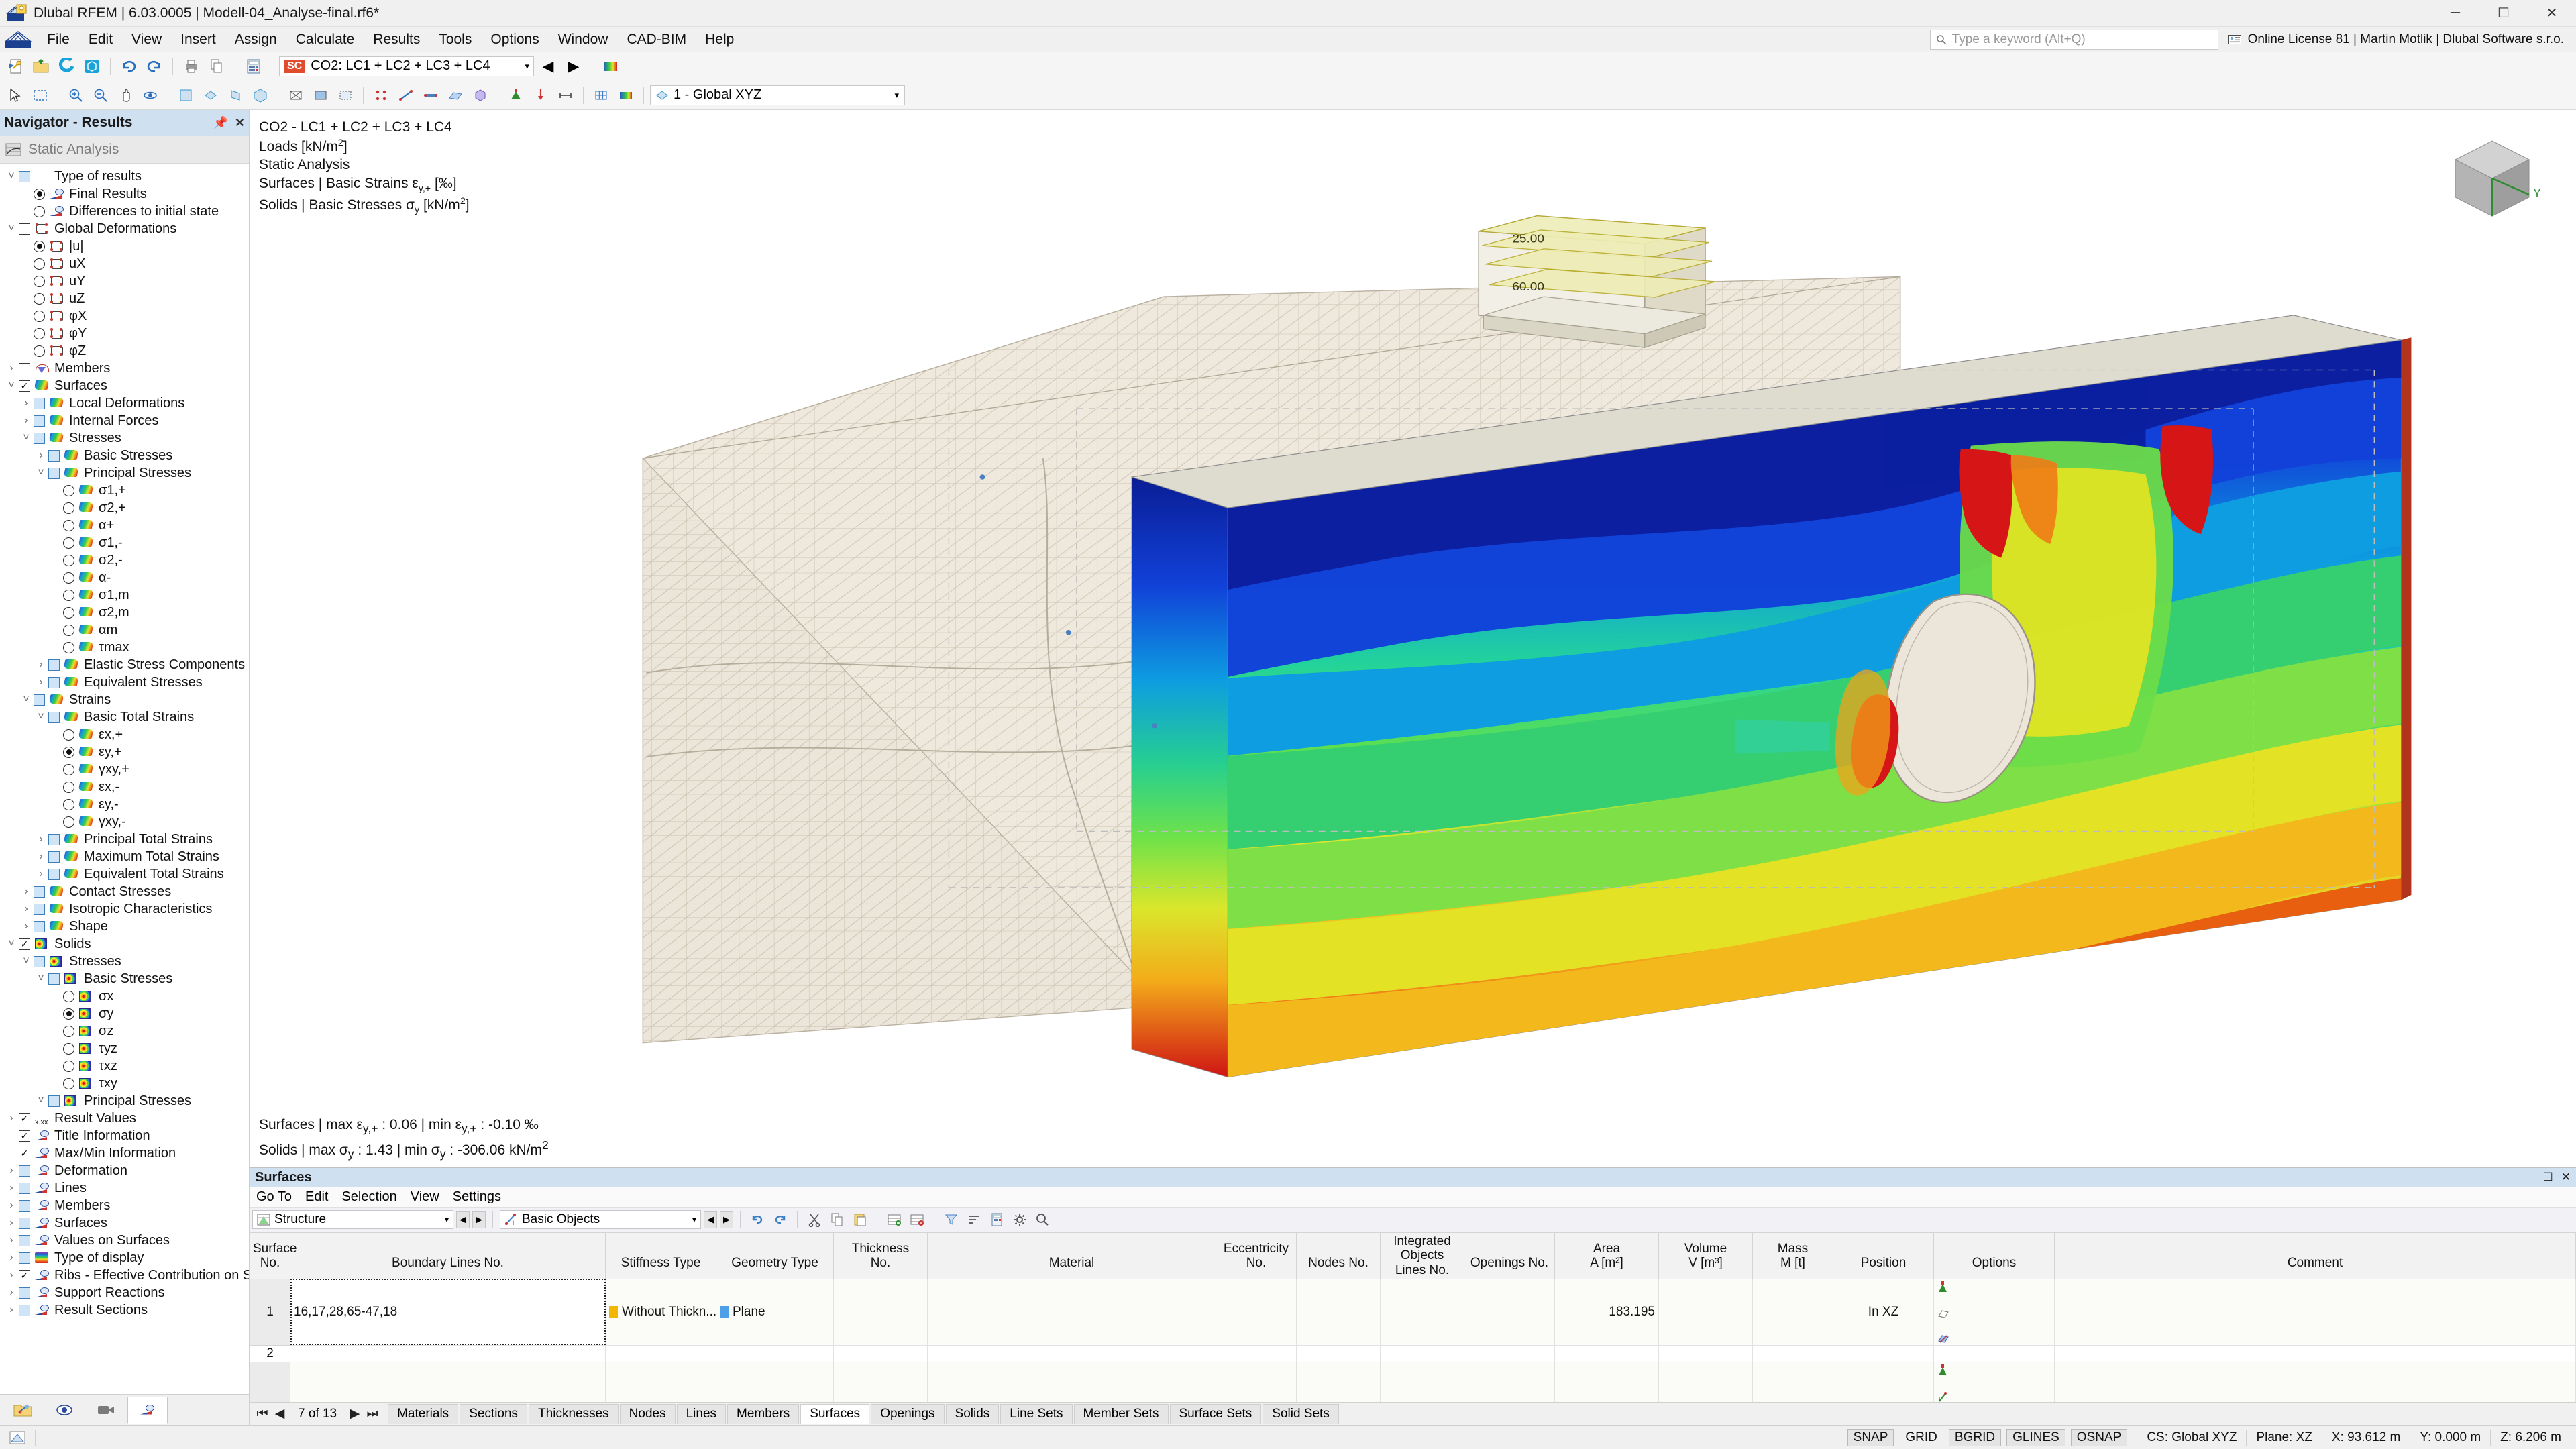  Describe the element at coordinates (216, 66) in the screenshot. I see `copy-icon` at that location.